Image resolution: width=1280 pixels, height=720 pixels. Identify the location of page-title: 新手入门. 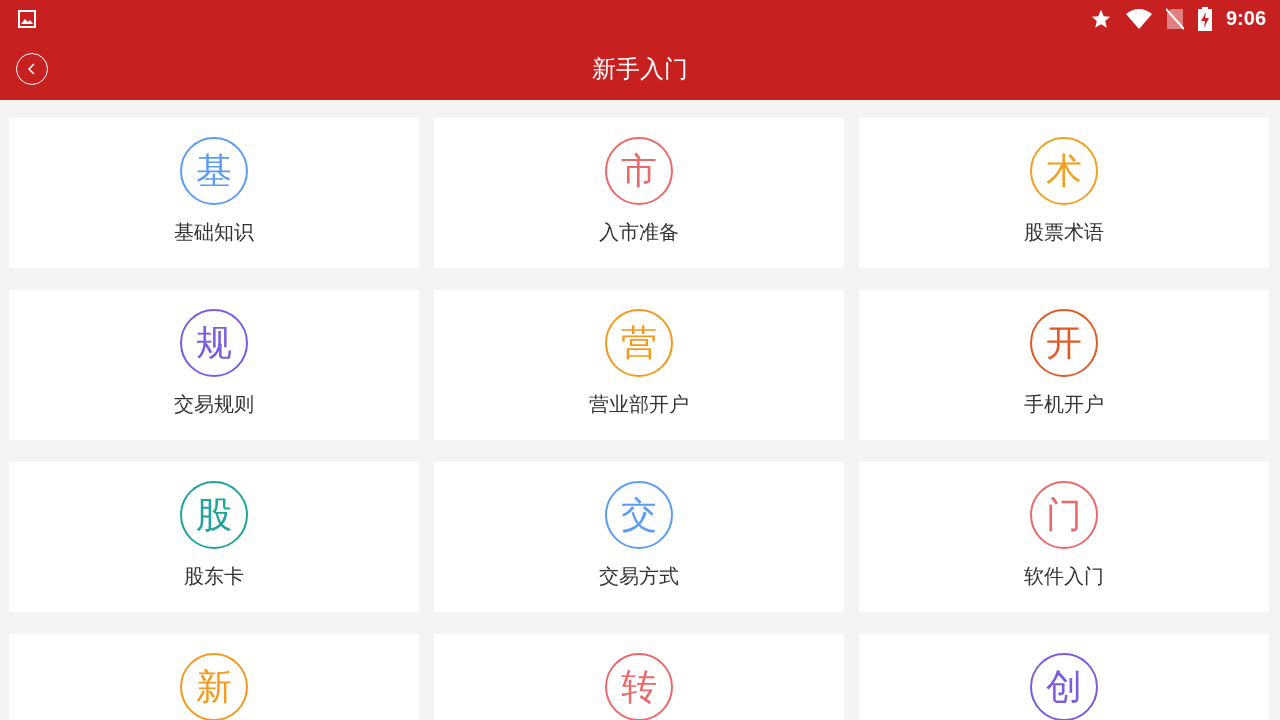
(640, 69).